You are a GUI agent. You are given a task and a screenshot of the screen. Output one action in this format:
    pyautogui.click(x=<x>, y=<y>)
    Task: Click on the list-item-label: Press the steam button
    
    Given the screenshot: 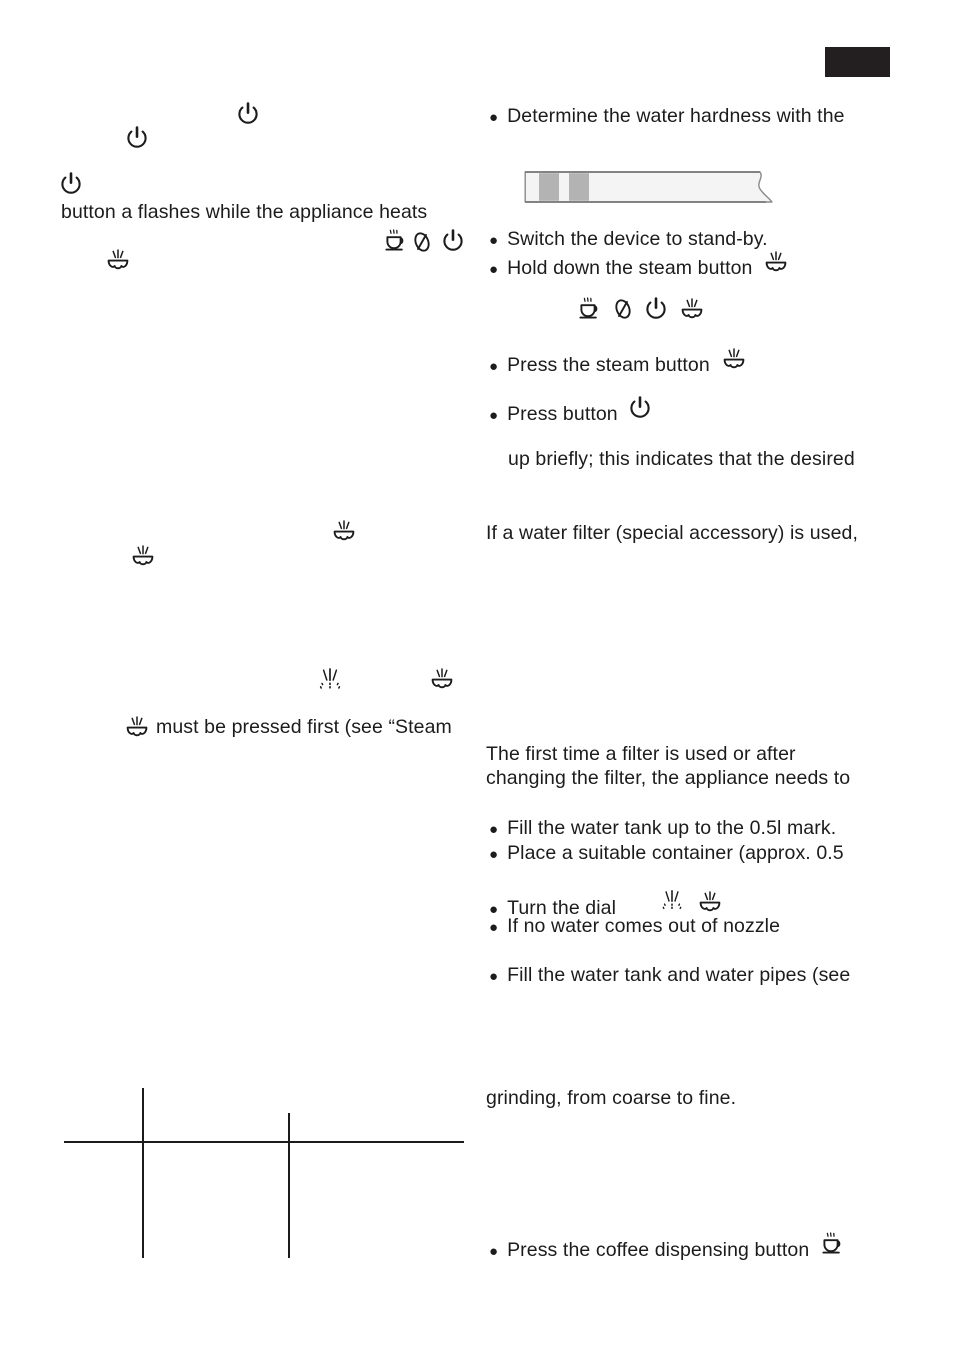 What is the action you would take?
    pyautogui.click(x=608, y=365)
    